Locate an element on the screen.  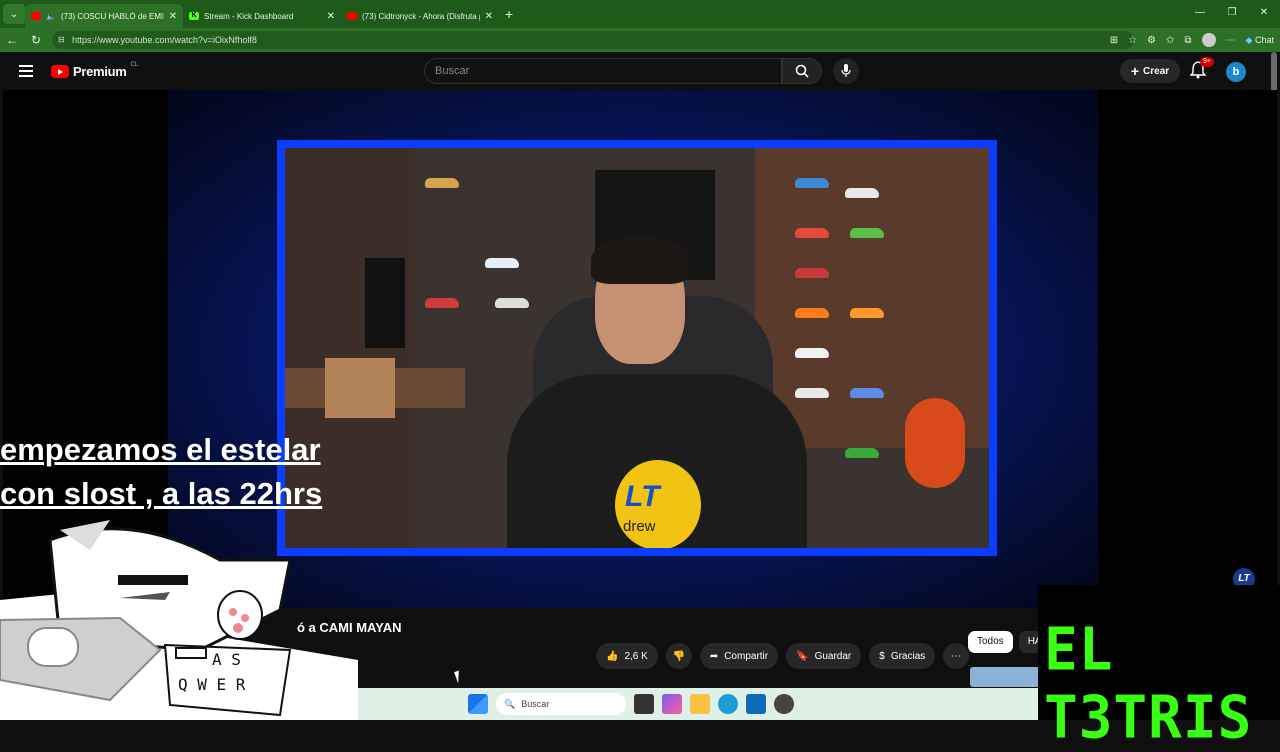
person-hair is located at coordinates (640, 260).